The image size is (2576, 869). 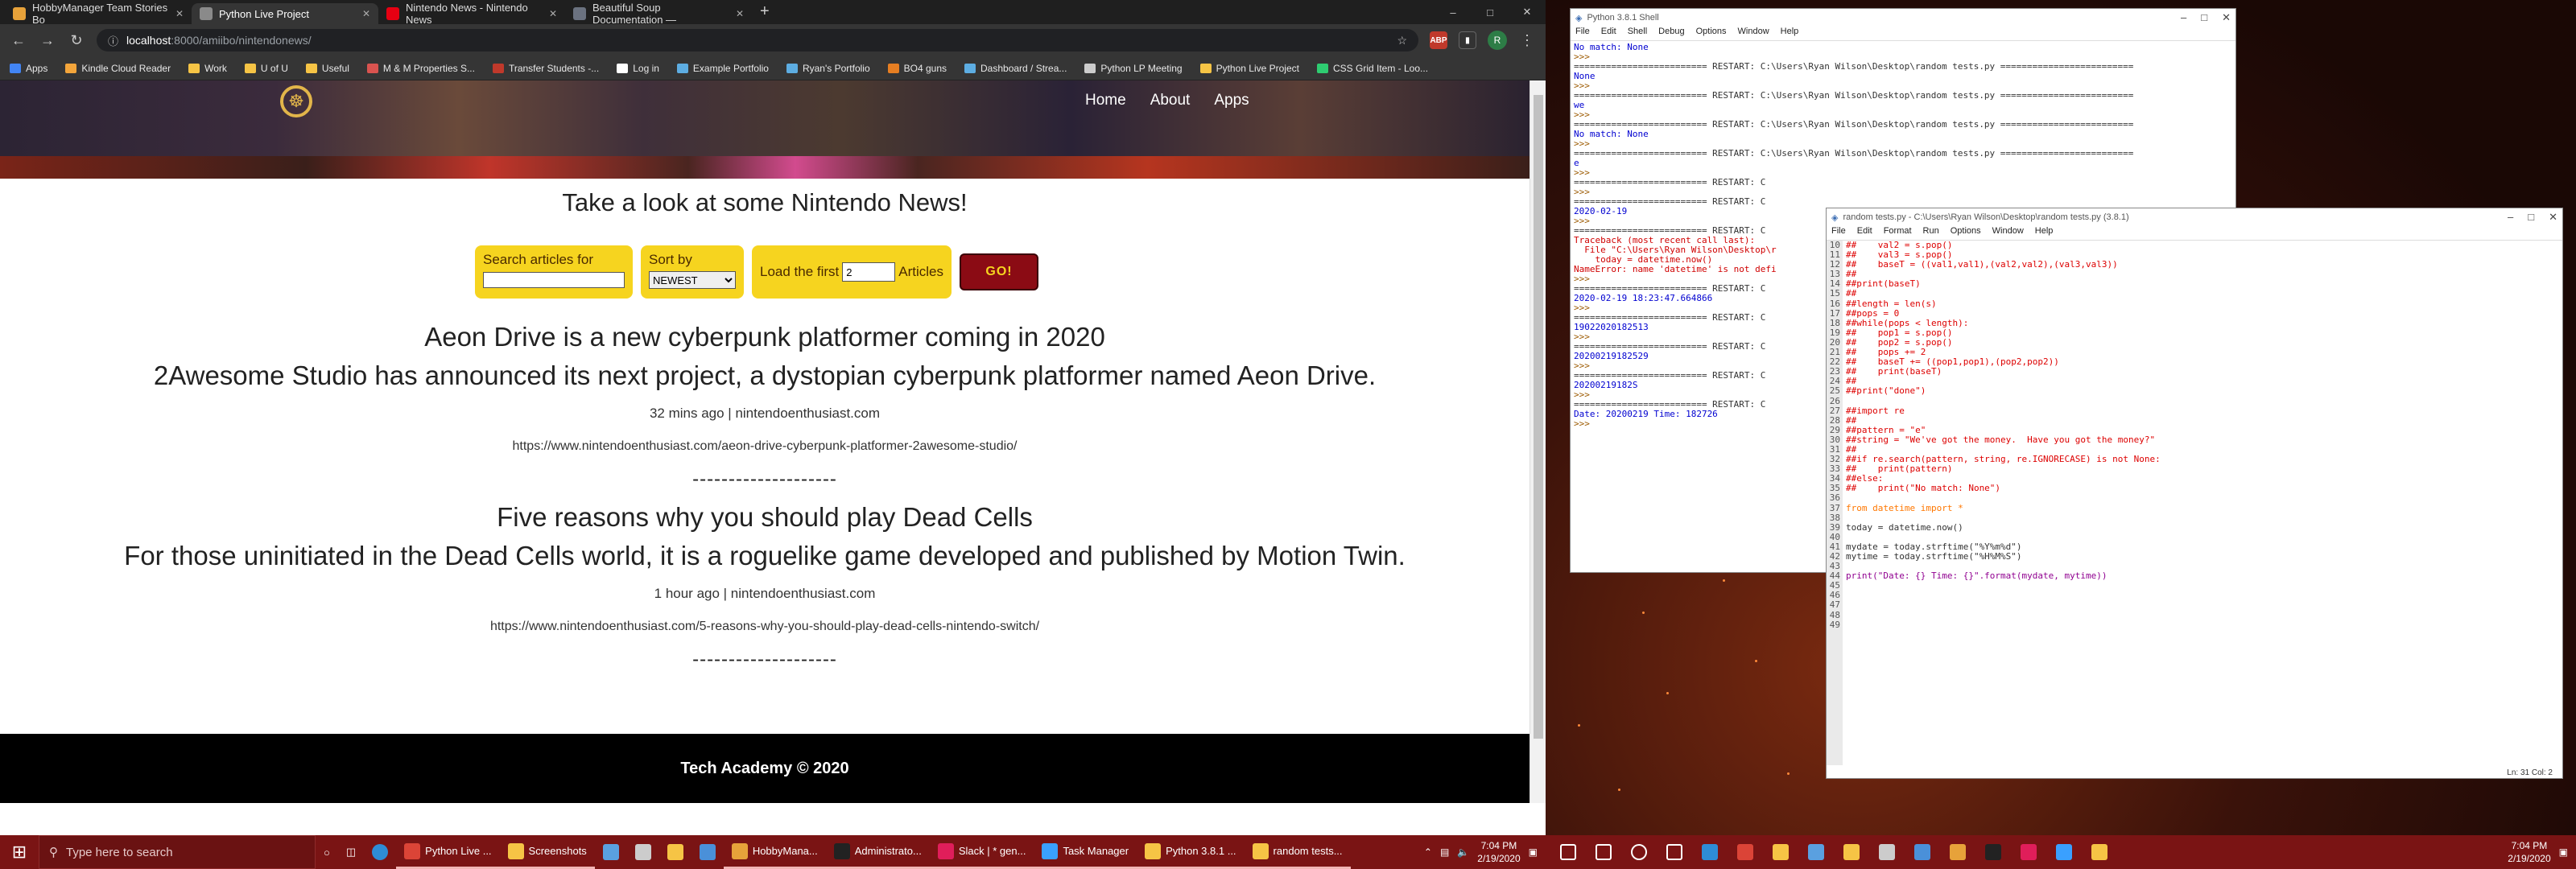 I want to click on editor-menu-item: File, so click(x=1838, y=233).